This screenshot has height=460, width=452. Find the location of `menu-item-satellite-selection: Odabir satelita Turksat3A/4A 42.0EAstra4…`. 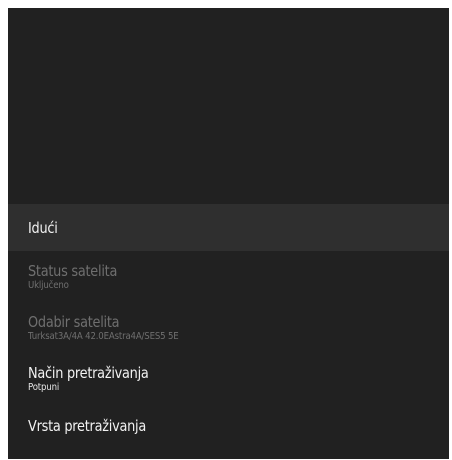

menu-item-satellite-selection: Odabir satelita Turksat3A/4A 42.0EAstra4… is located at coordinates (228, 327).